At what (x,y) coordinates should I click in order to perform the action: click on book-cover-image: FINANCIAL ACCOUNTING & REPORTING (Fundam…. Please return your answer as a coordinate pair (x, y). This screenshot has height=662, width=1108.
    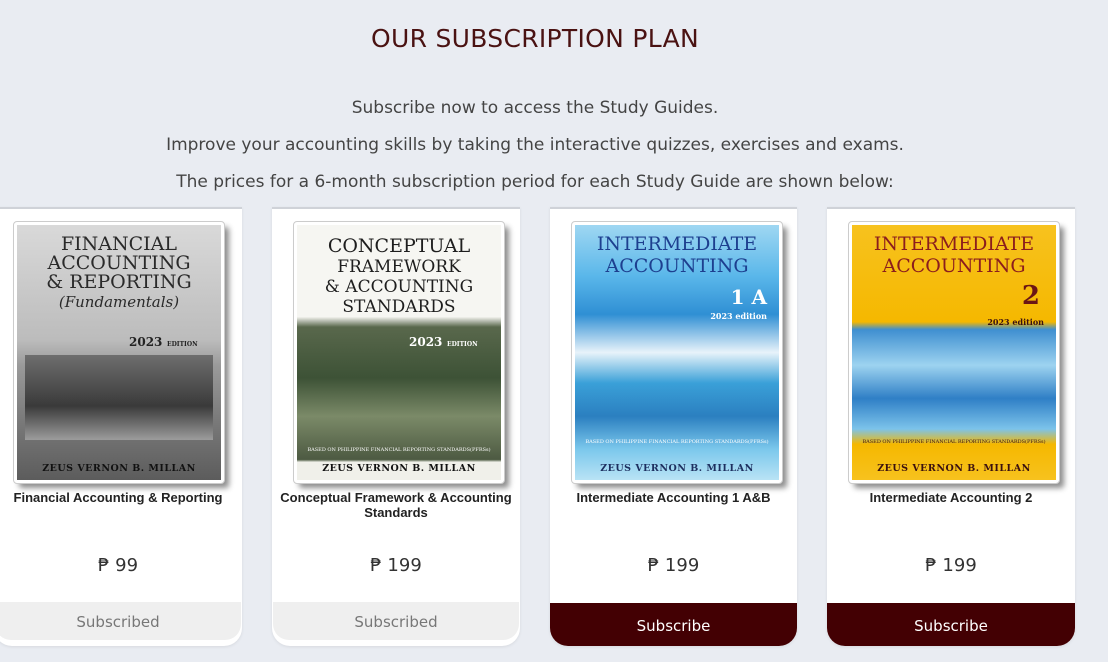
    Looking at the image, I should click on (119, 352).